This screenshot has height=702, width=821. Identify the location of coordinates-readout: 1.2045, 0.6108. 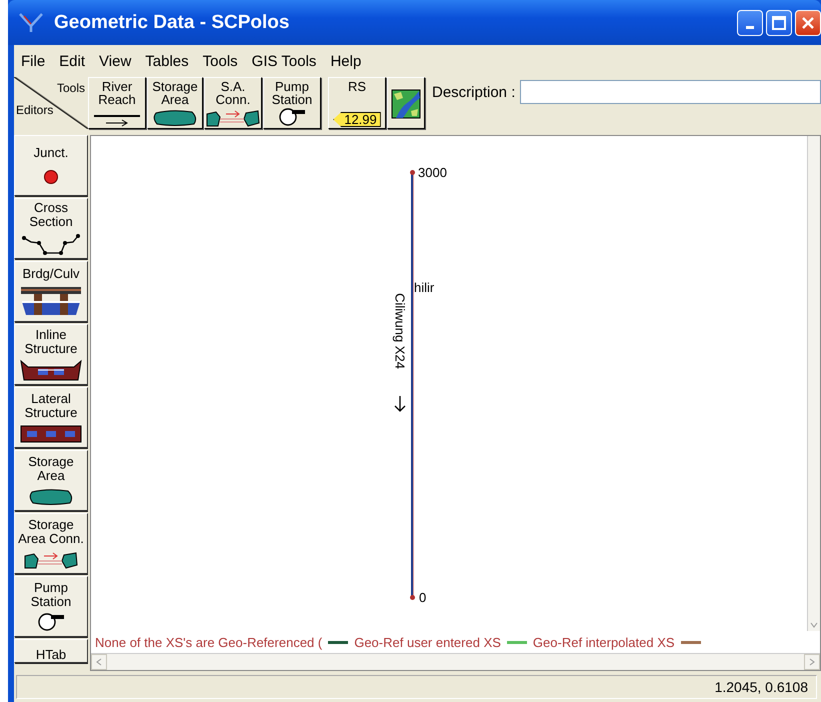
(761, 686).